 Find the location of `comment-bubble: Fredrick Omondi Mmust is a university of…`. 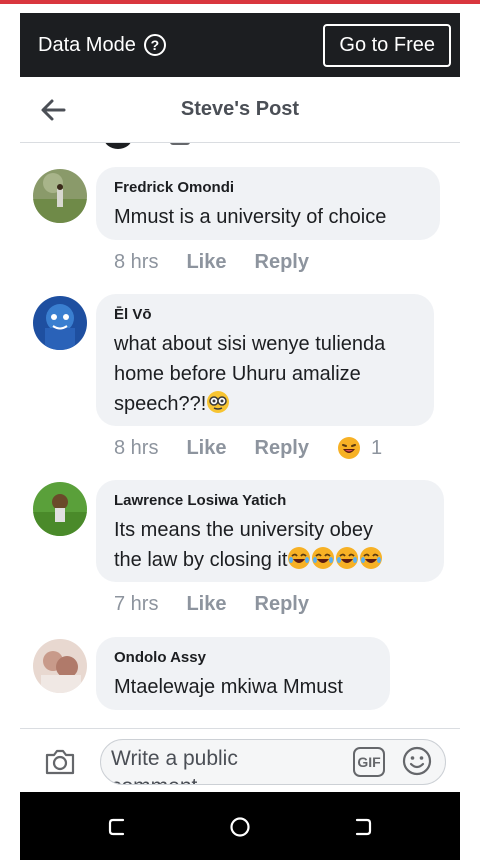

comment-bubble: Fredrick Omondi Mmust is a university of… is located at coordinates (268, 203).